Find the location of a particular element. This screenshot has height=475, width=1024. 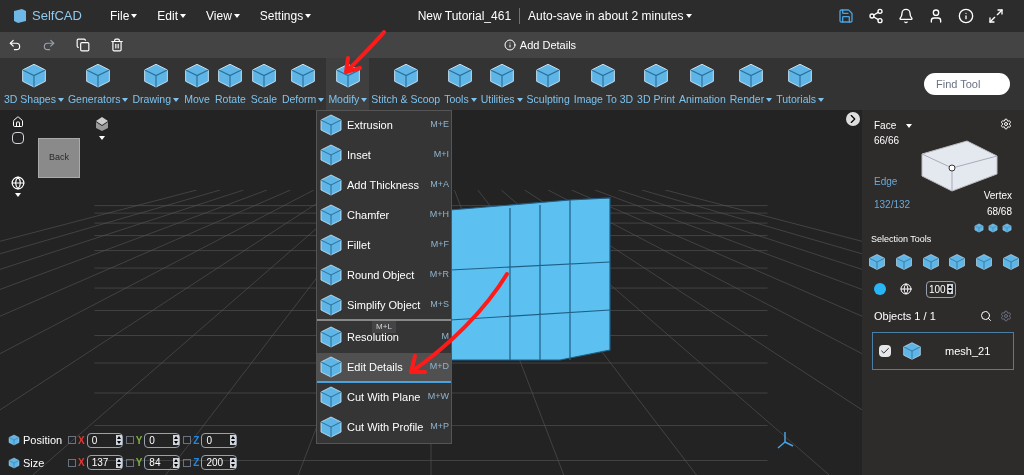

toolbar-tool: 3D Shapes is located at coordinates (34, 84).